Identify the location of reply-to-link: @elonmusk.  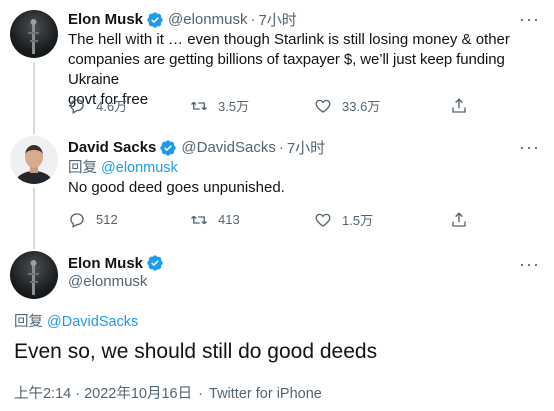
(139, 168).